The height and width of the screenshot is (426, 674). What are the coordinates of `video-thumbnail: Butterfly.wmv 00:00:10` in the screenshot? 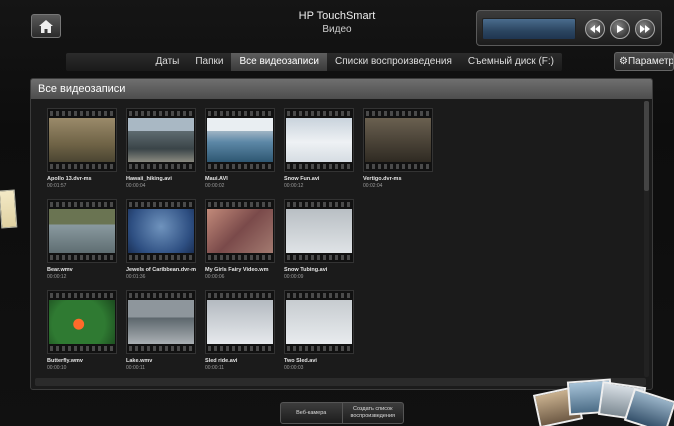 It's located at (83, 330).